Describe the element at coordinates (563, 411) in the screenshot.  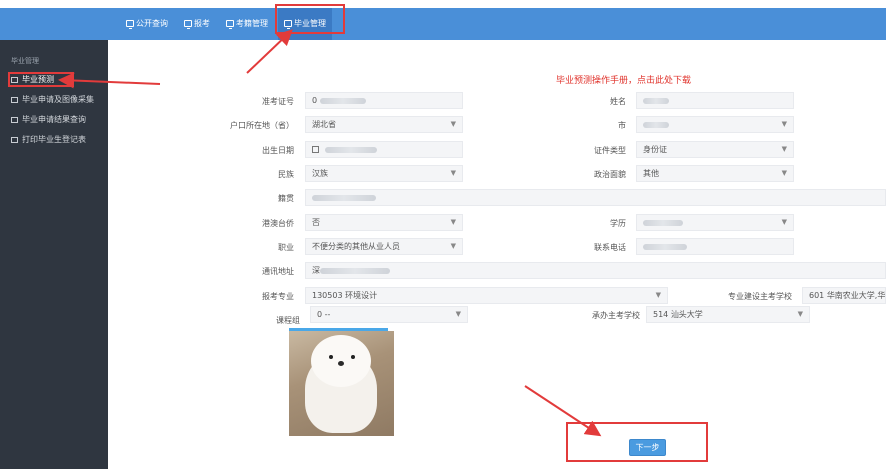
I see `arrow-to-next` at that location.